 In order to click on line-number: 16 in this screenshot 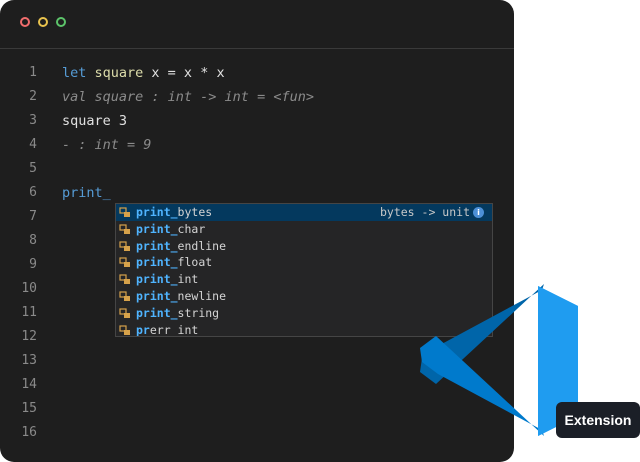, I will do `click(29, 432)`.